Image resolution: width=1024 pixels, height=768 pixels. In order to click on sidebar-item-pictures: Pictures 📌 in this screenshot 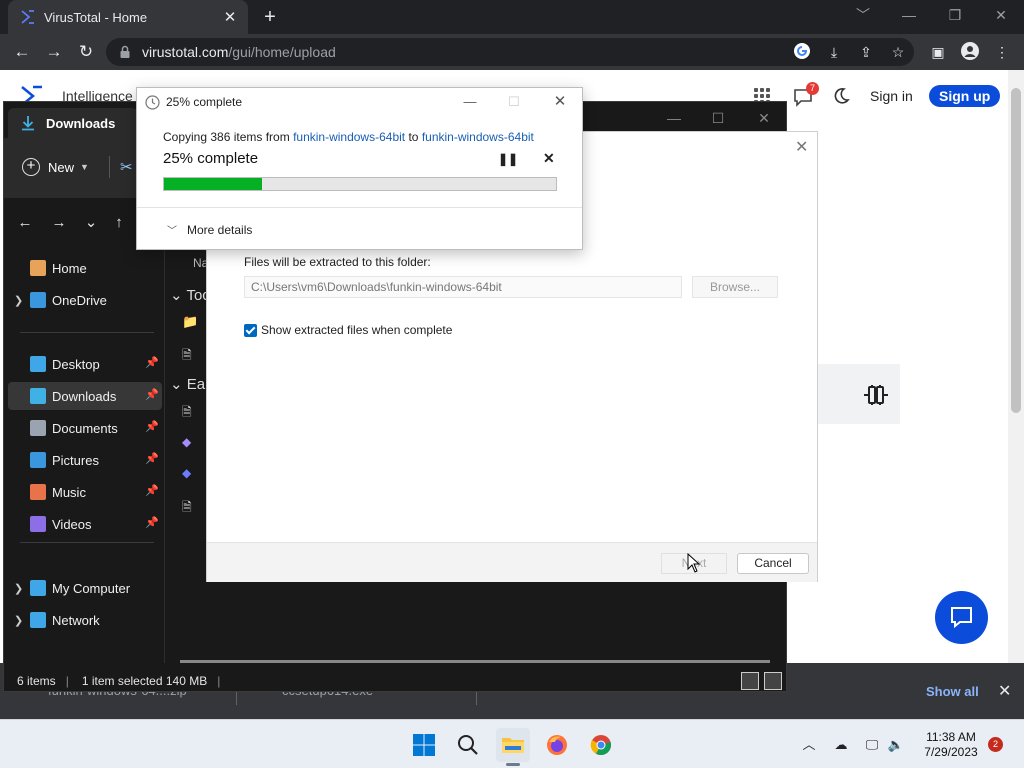, I will do `click(84, 460)`.